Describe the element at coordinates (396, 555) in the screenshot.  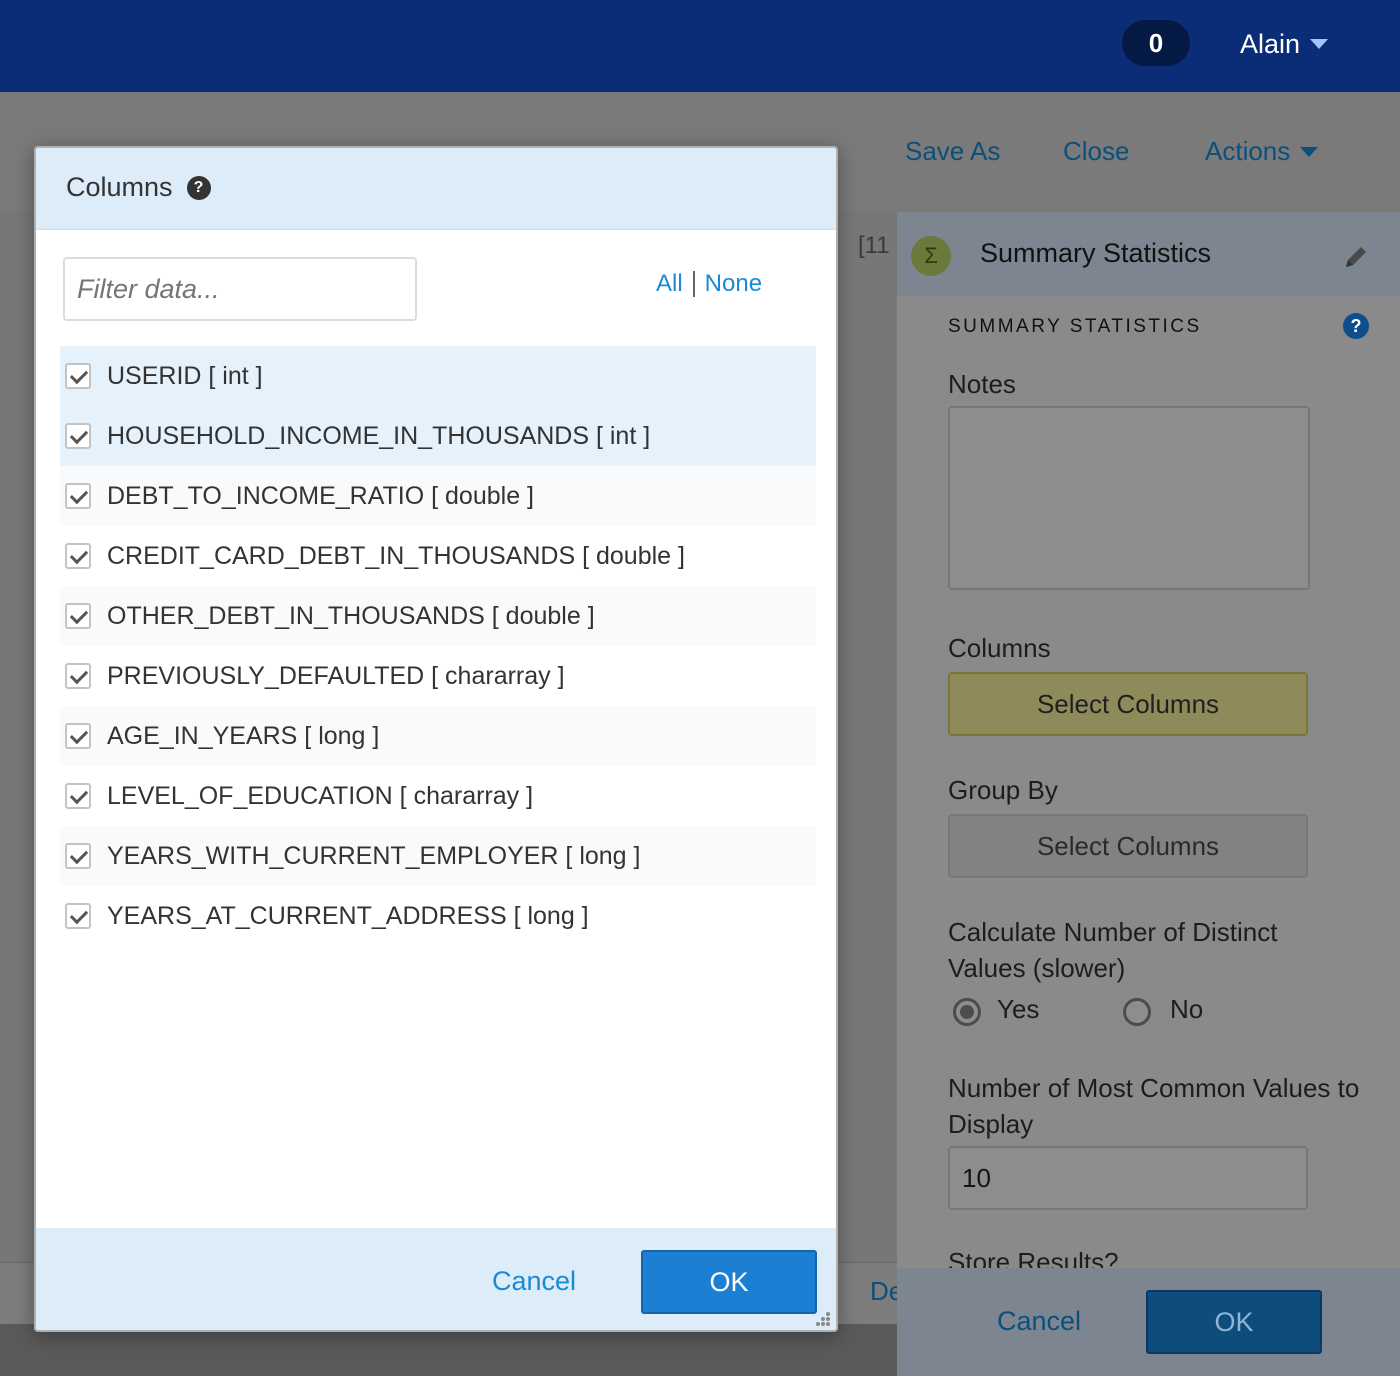
I see `column-label: CREDIT_CARD_DEBT_IN_THOUSANDS [ double ]` at that location.